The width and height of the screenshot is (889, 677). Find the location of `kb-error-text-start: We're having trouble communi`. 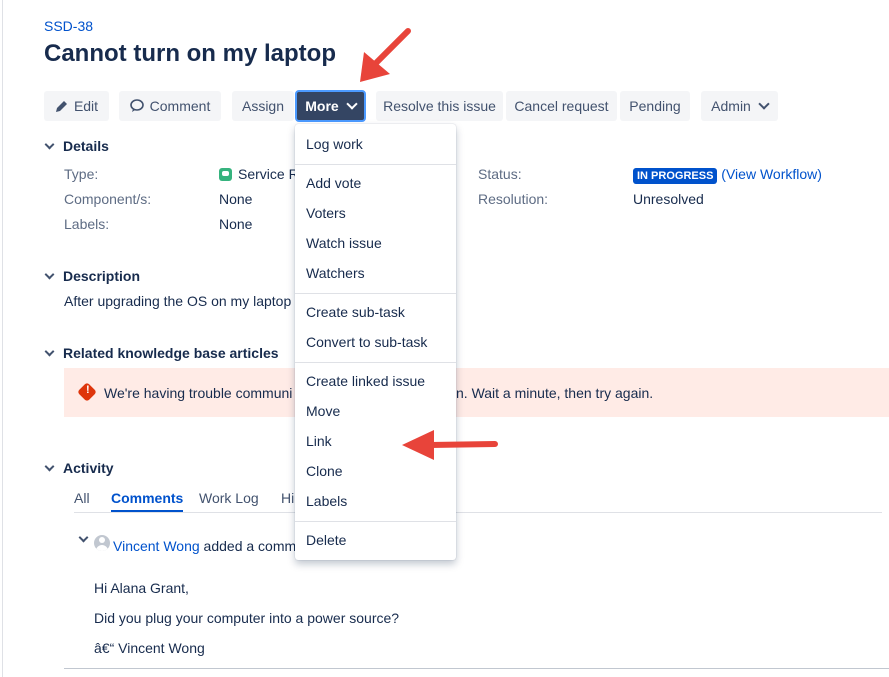

kb-error-text-start: We're having trouble communi is located at coordinates (198, 393).